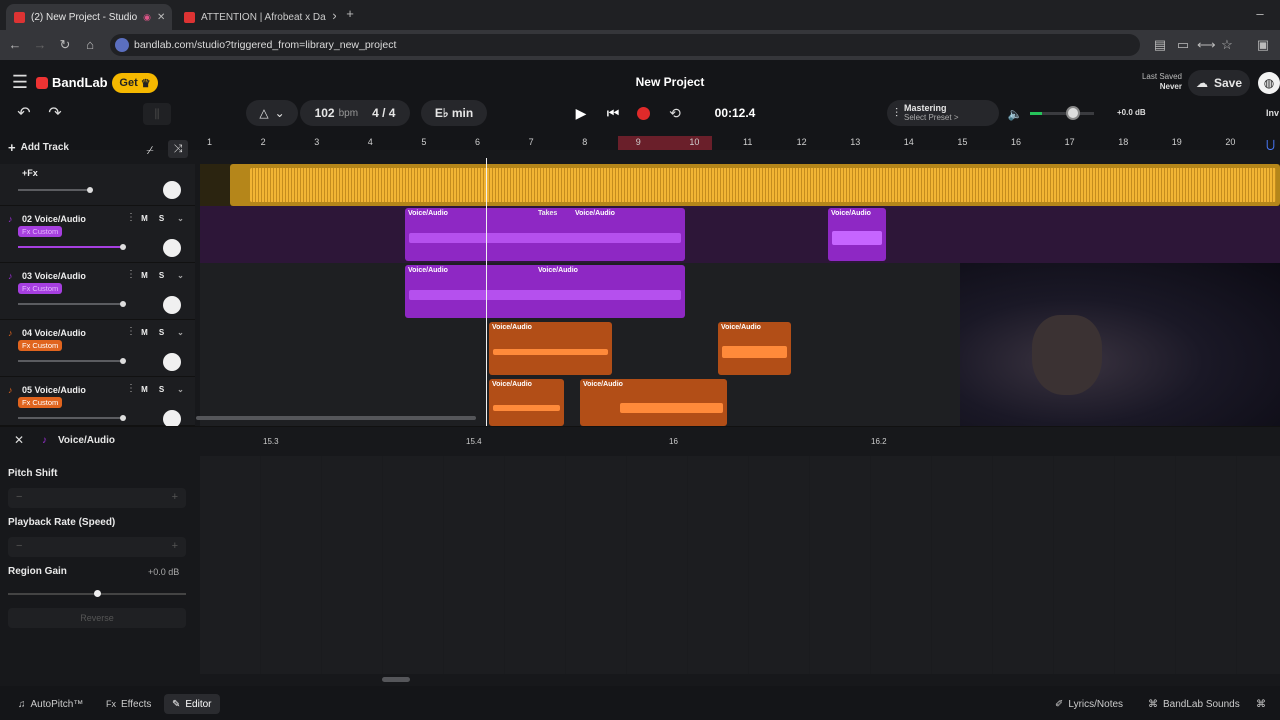 This screenshot has width=1280, height=720. I want to click on track-header-2: ♪ 02 Voice/Audio ⋮ M S ⌄ Fx Custom, so click(97, 234).